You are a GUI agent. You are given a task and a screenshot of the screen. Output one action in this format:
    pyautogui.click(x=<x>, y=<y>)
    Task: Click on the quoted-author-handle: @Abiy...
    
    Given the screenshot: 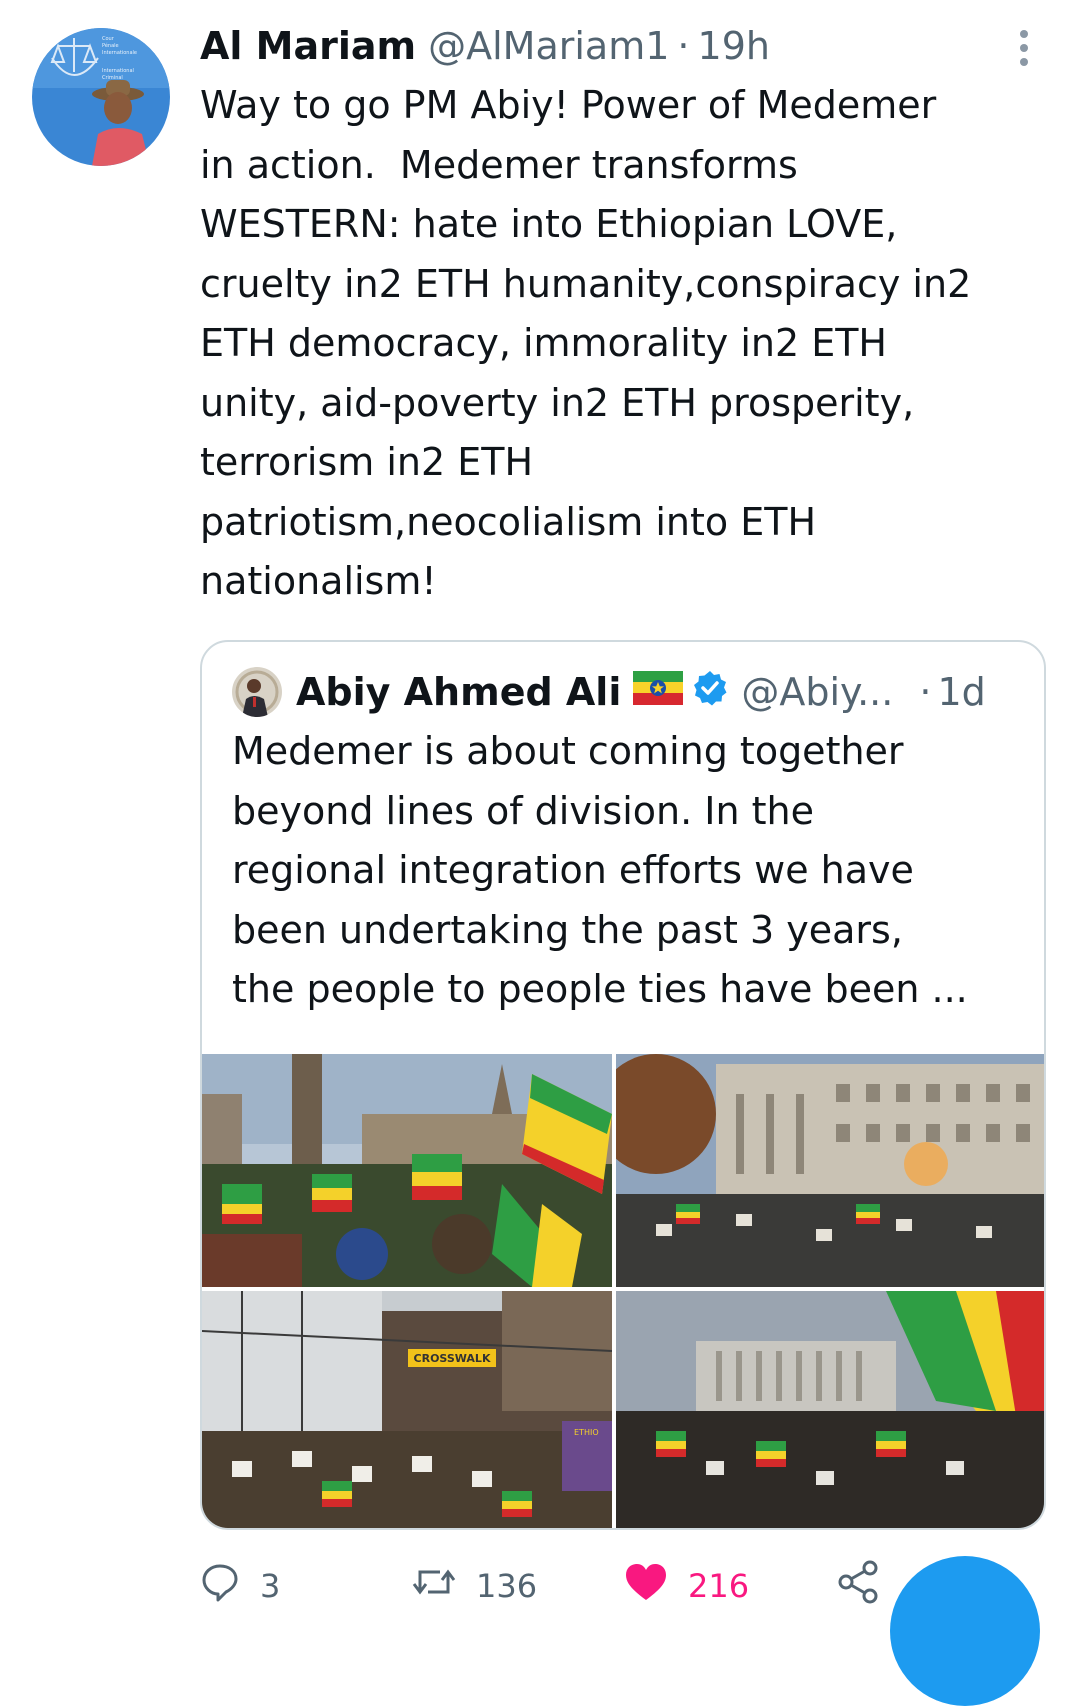 What is the action you would take?
    pyautogui.click(x=817, y=692)
    